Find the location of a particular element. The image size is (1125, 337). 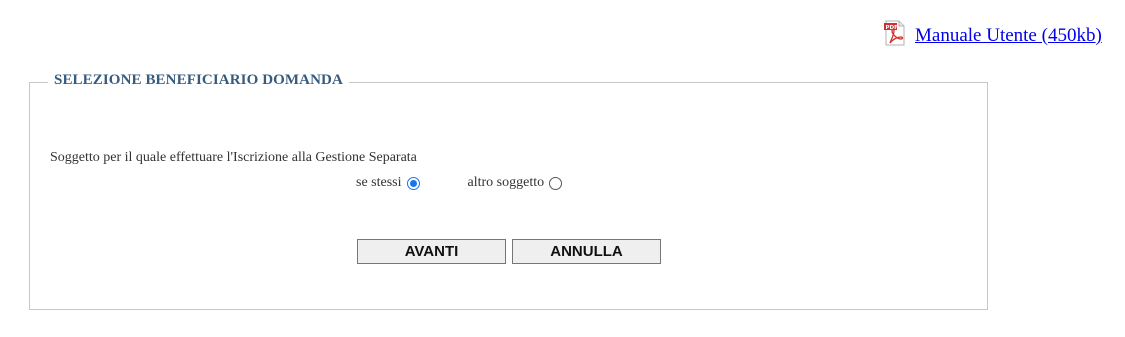

radio-altro-soggetto is located at coordinates (556, 183).